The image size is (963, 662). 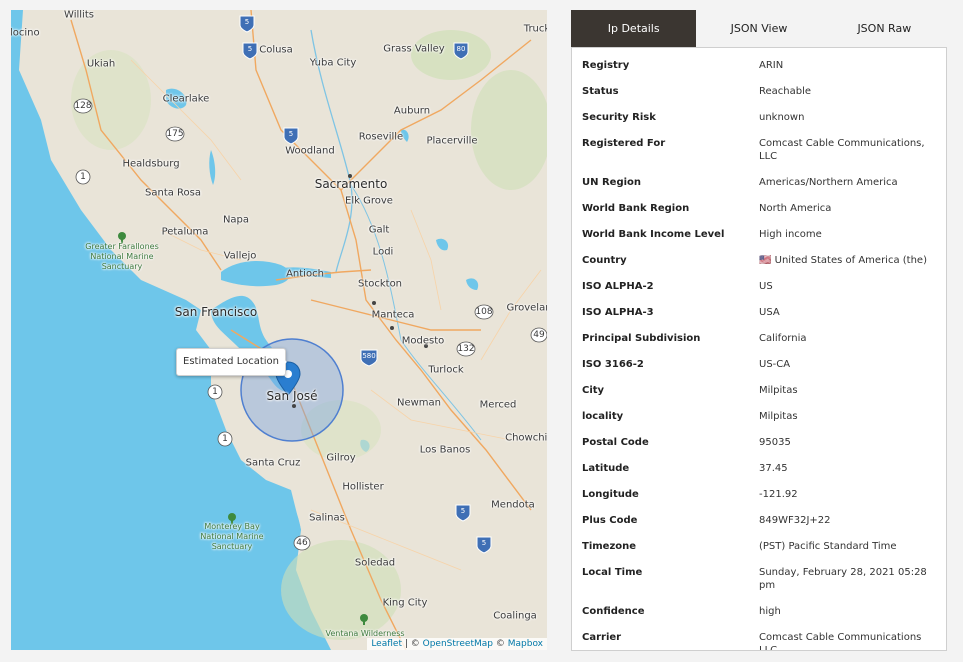 I want to click on map-label-los-banos: Los Banos, so click(x=445, y=450).